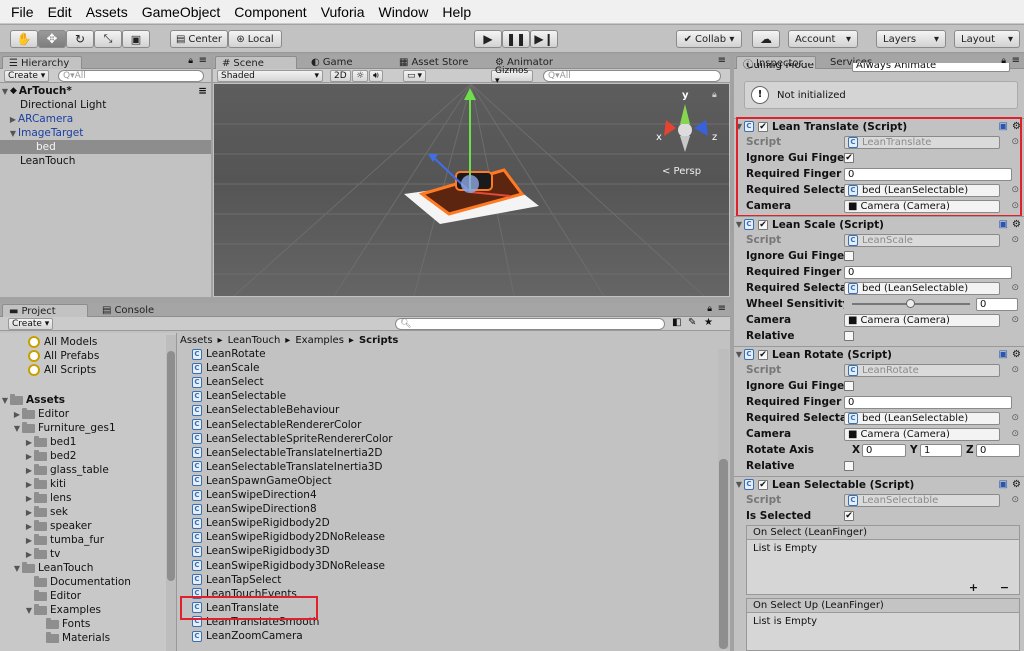 This screenshot has height=651, width=1024. Describe the element at coordinates (288, 566) in the screenshot. I see `script-list-item: C LeanSwipeRigidbody3DNoRelease` at that location.